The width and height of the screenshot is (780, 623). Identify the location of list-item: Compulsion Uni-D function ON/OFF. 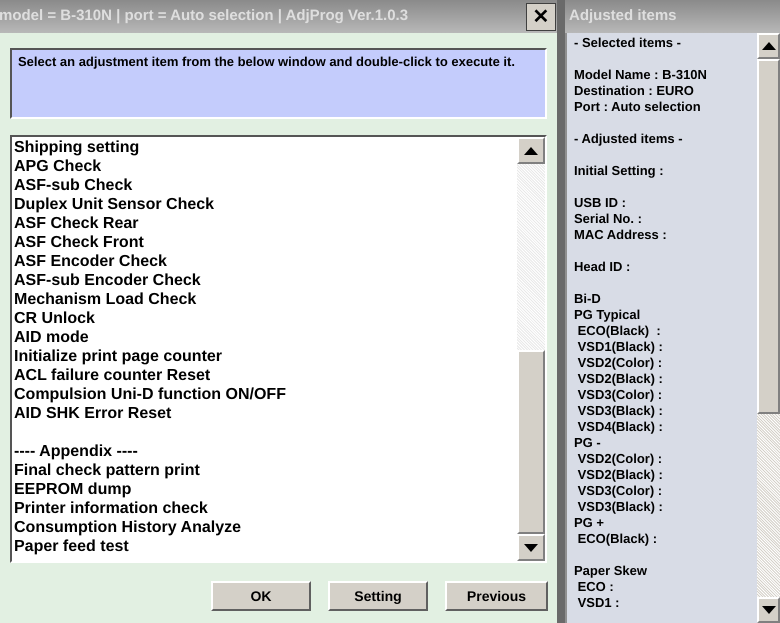
(150, 394).